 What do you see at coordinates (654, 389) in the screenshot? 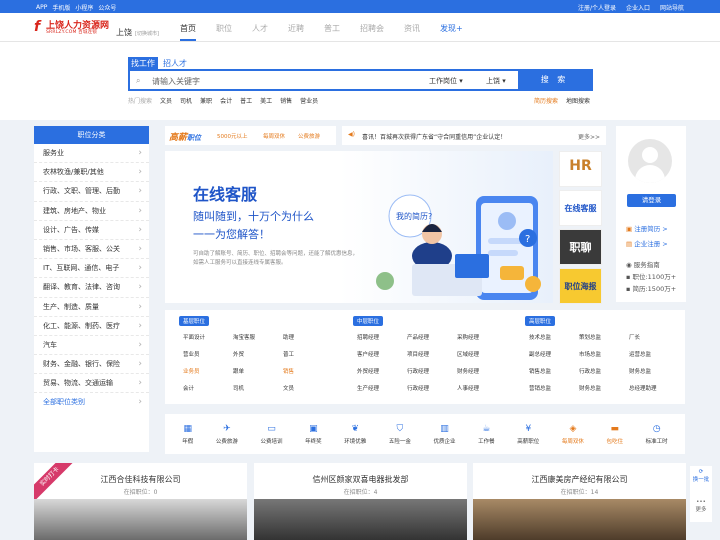
I see `job-link: 总经理助理` at bounding box center [654, 389].